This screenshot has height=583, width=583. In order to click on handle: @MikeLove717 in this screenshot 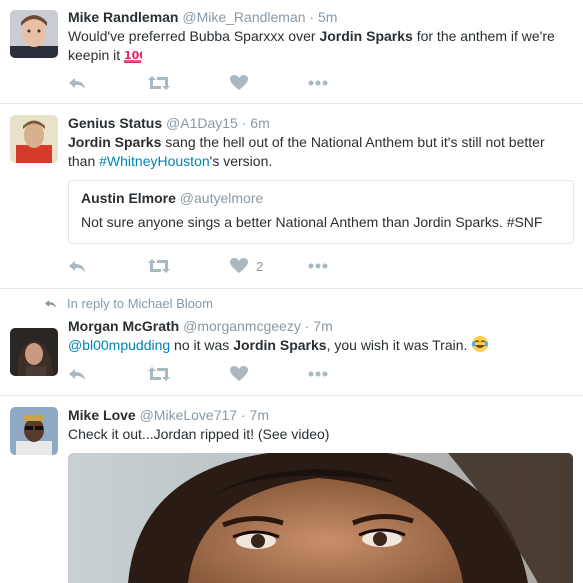, I will do `click(189, 415)`.